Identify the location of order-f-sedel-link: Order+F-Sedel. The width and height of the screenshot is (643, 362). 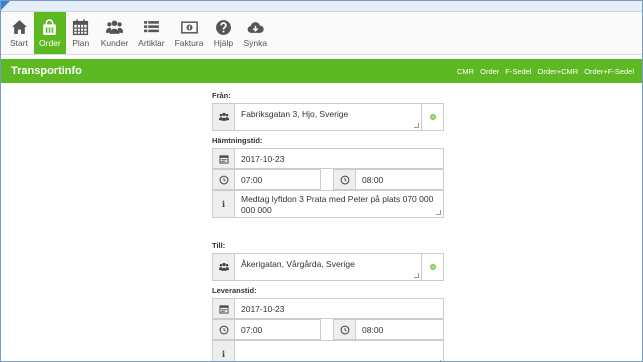
(609, 71).